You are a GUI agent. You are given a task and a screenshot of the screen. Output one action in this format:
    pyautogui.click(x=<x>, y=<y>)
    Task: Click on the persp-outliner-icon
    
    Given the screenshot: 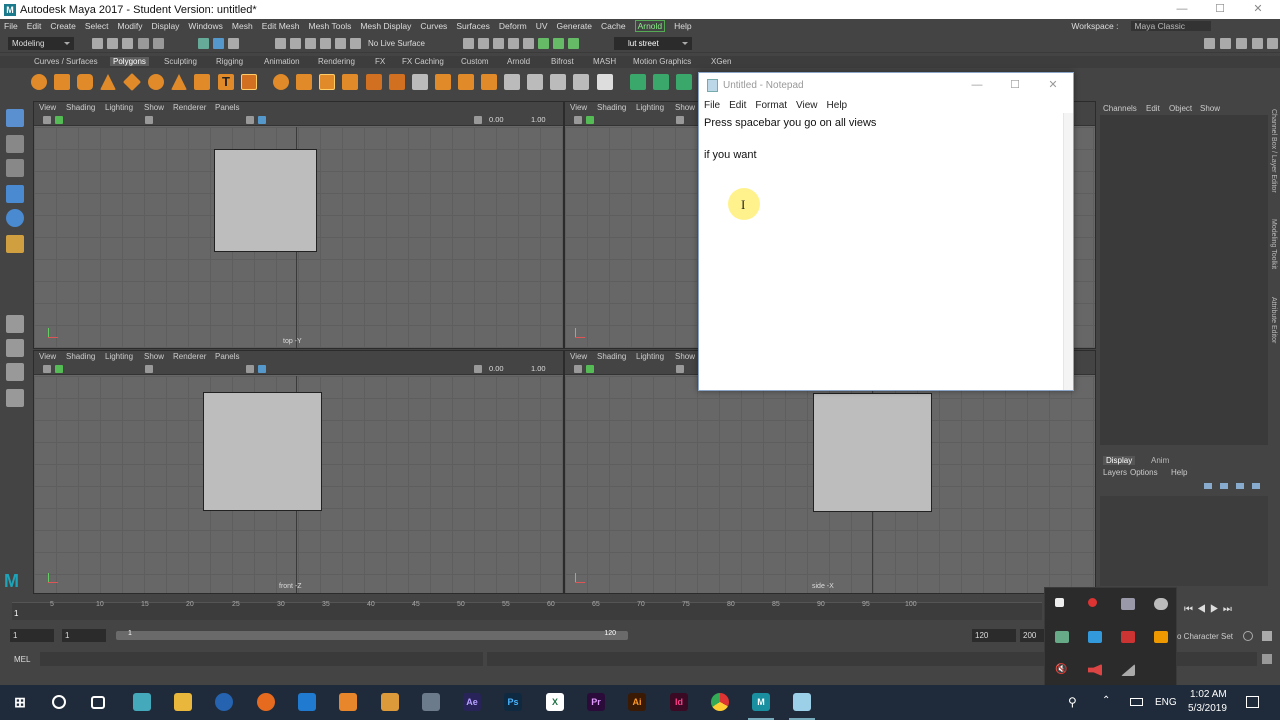 What is the action you would take?
    pyautogui.click(x=15, y=372)
    